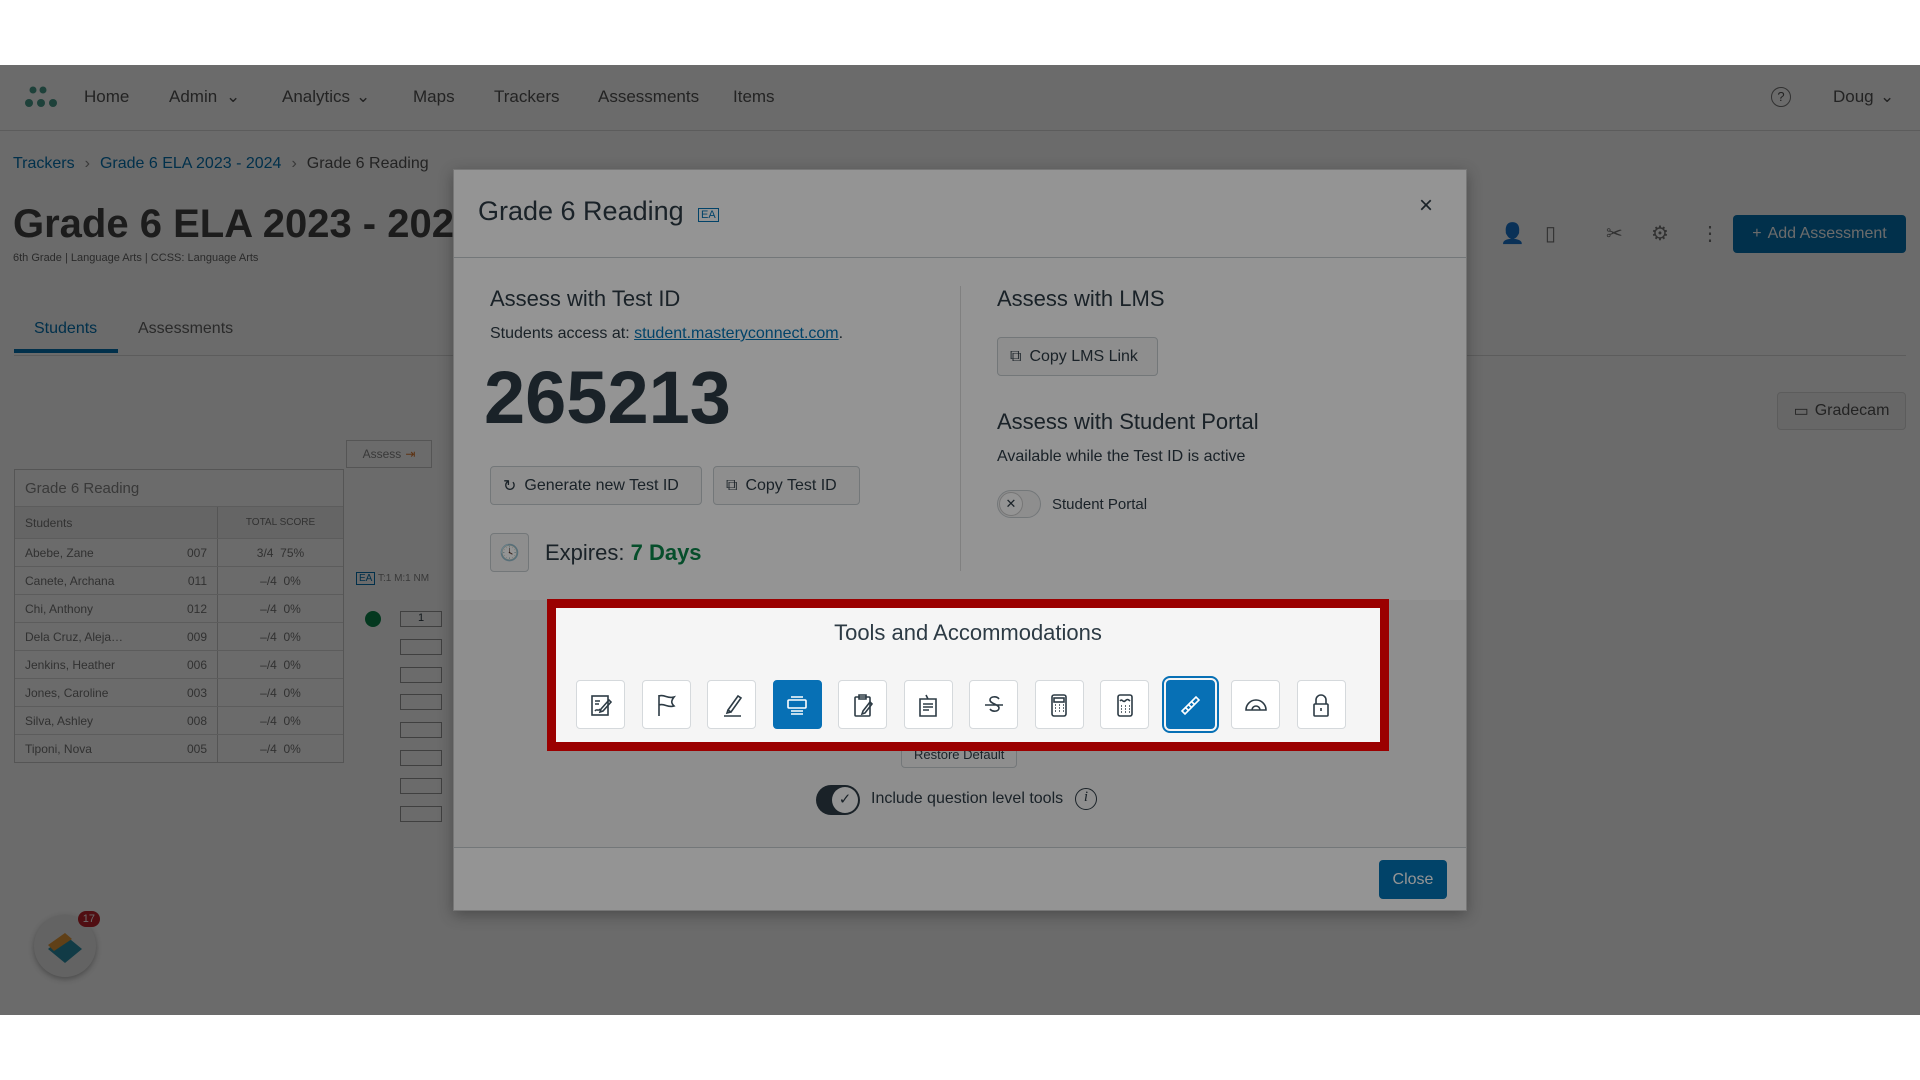  I want to click on bottom-letterbox, so click(960, 1047).